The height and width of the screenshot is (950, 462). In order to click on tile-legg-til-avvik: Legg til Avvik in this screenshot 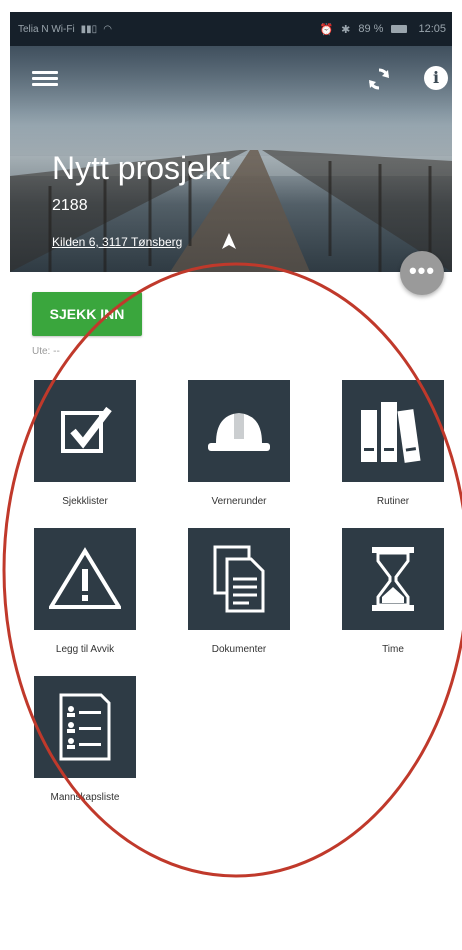, I will do `click(85, 591)`.